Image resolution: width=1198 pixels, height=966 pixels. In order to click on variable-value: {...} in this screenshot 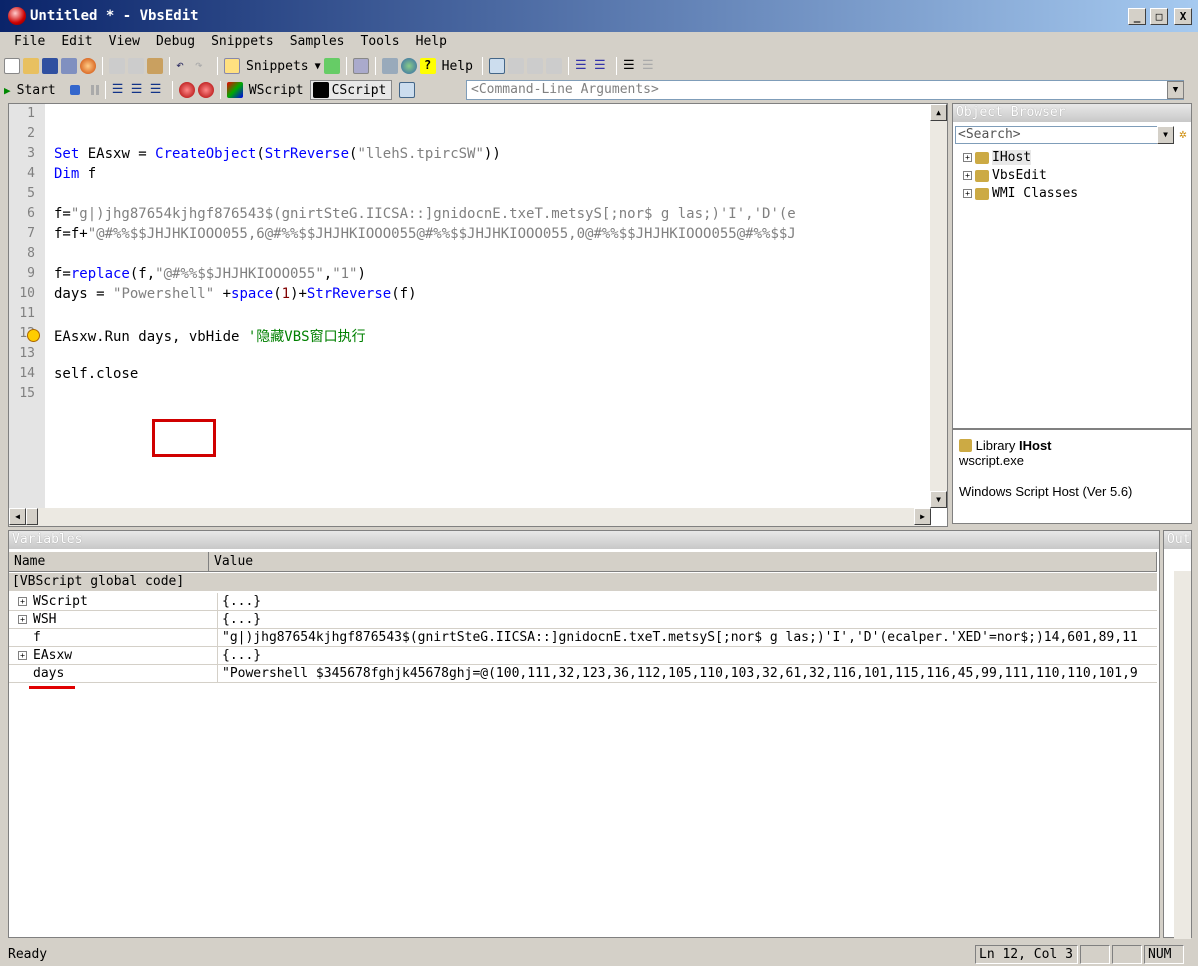, I will do `click(239, 655)`.